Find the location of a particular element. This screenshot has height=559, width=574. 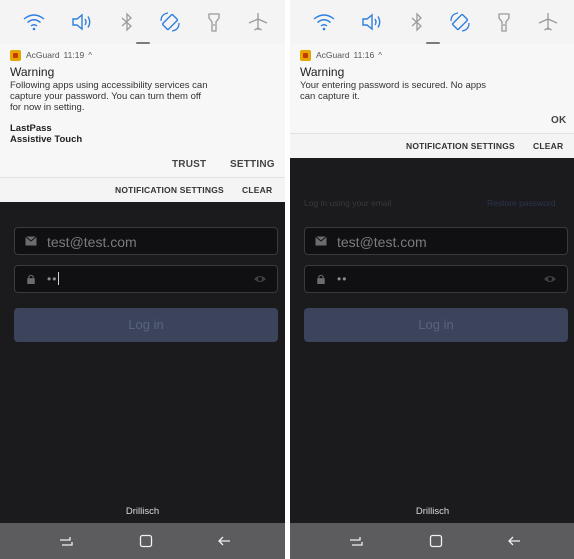

password-mask: •• is located at coordinates (52, 279).